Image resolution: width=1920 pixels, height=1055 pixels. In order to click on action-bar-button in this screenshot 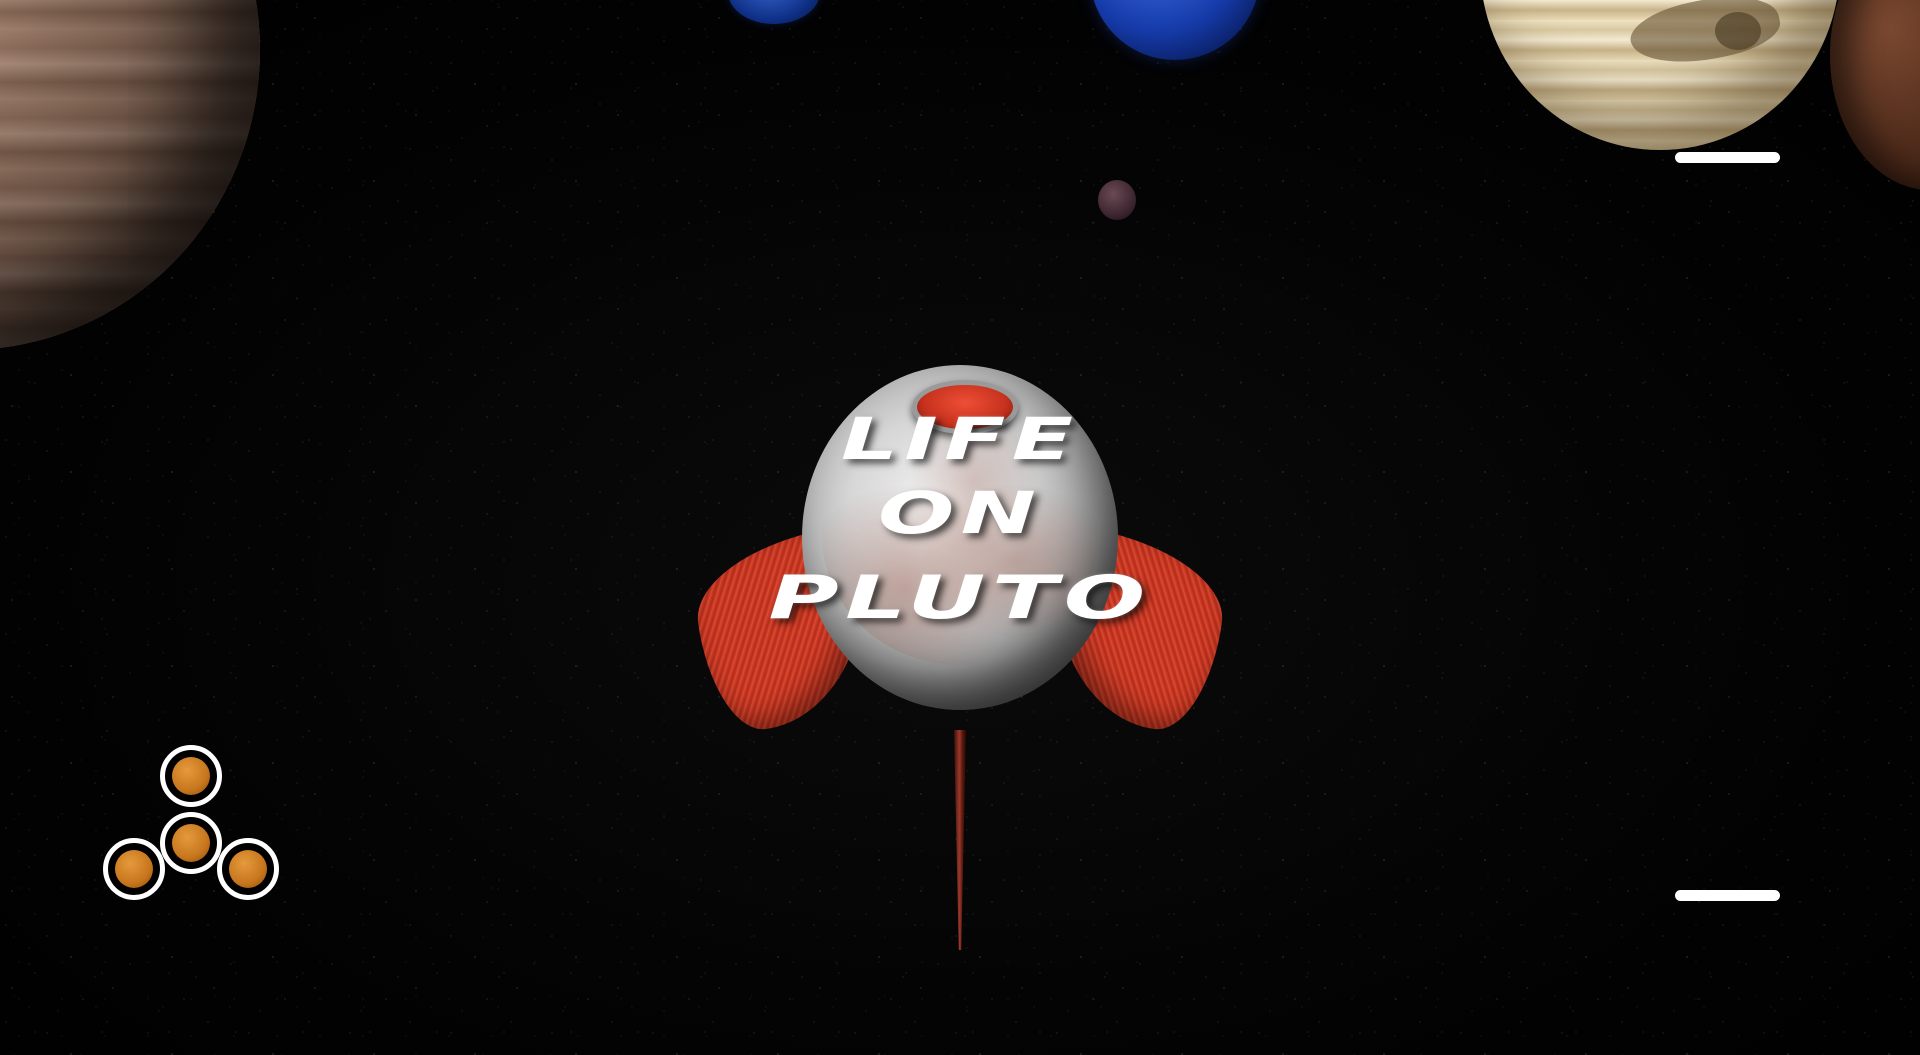, I will do `click(1727, 895)`.